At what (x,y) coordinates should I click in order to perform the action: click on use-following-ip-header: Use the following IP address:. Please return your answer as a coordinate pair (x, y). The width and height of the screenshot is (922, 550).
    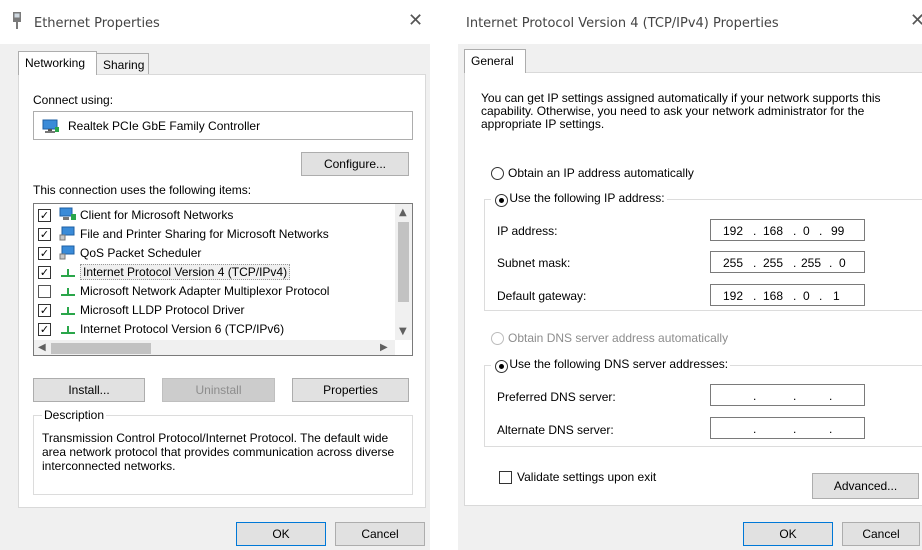
    Looking at the image, I should click on (579, 199).